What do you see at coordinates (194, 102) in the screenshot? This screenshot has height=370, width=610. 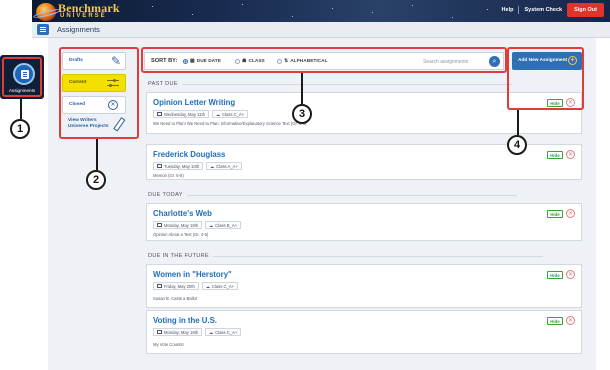 I see `assignment-title: Opinion Letter Writing` at bounding box center [194, 102].